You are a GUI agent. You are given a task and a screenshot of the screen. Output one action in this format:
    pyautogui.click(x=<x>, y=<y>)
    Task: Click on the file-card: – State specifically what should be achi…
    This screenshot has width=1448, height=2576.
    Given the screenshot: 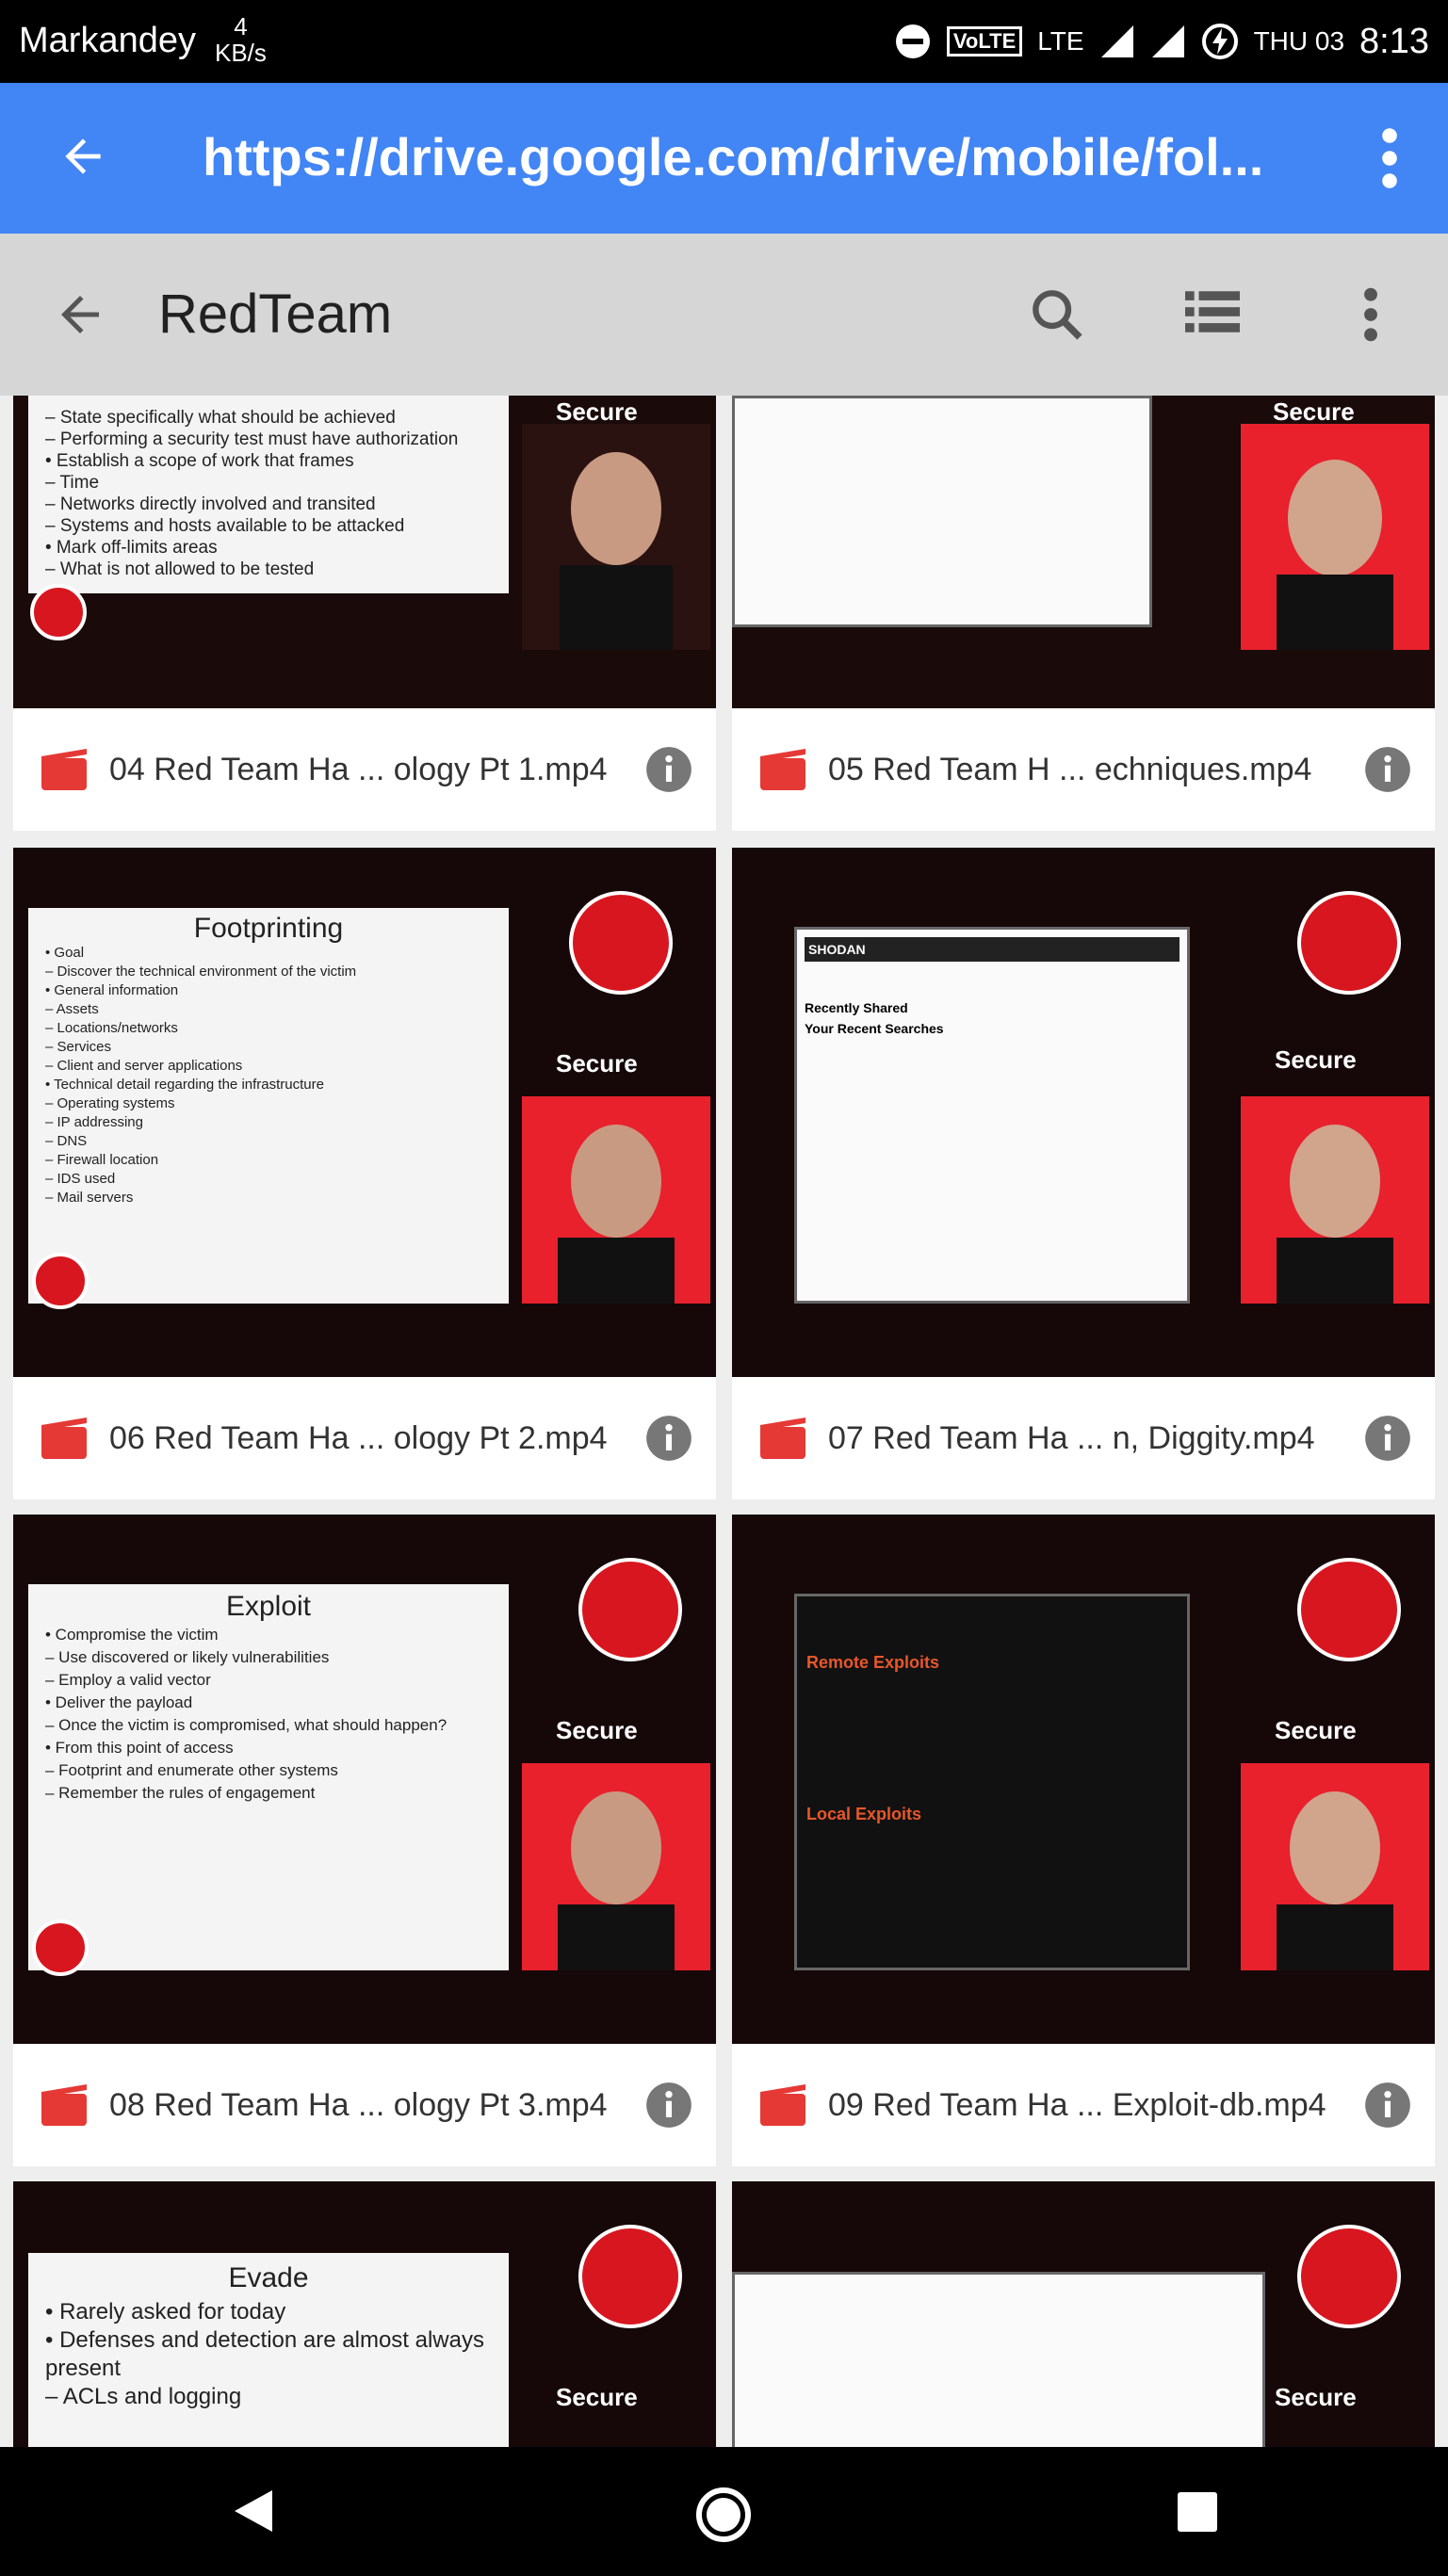 What is the action you would take?
    pyautogui.click(x=365, y=613)
    